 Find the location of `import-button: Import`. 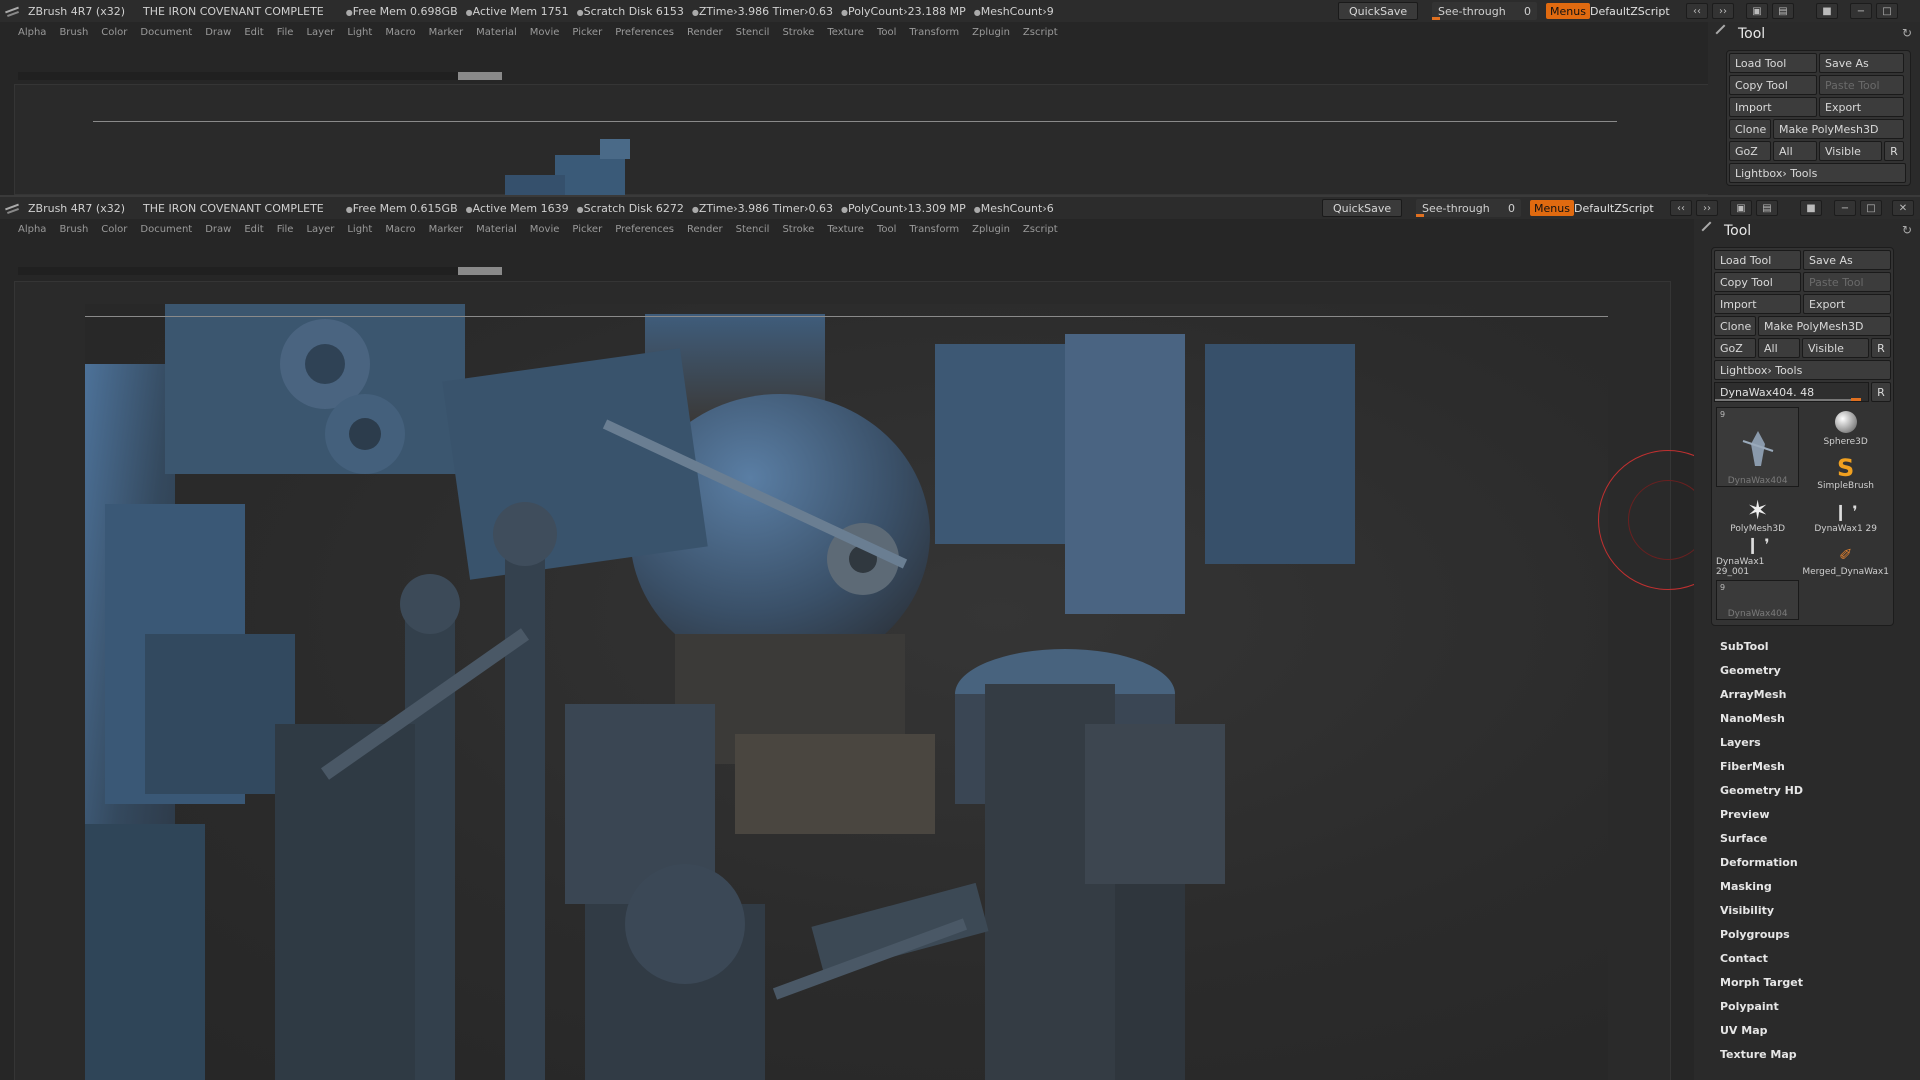

import-button: Import is located at coordinates (1773, 107).